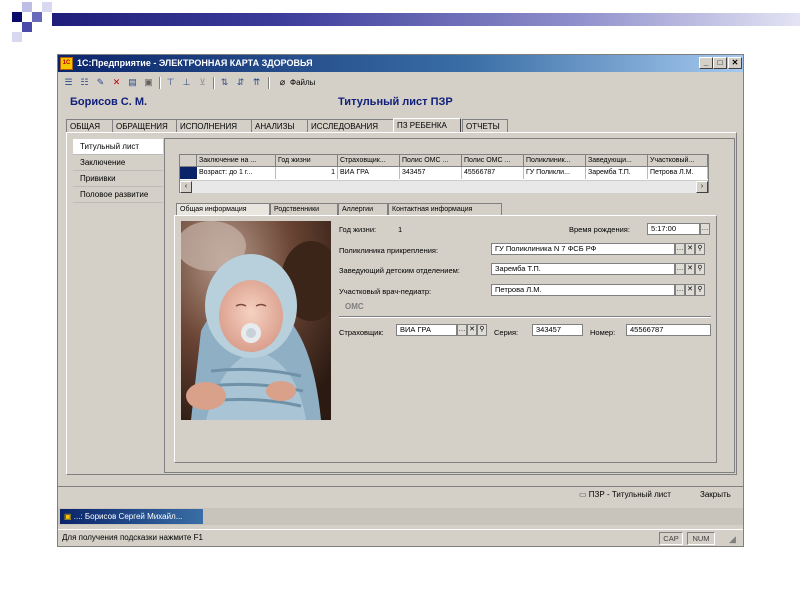 The width and height of the screenshot is (800, 600). I want to click on files-button: Файлы, so click(302, 83).